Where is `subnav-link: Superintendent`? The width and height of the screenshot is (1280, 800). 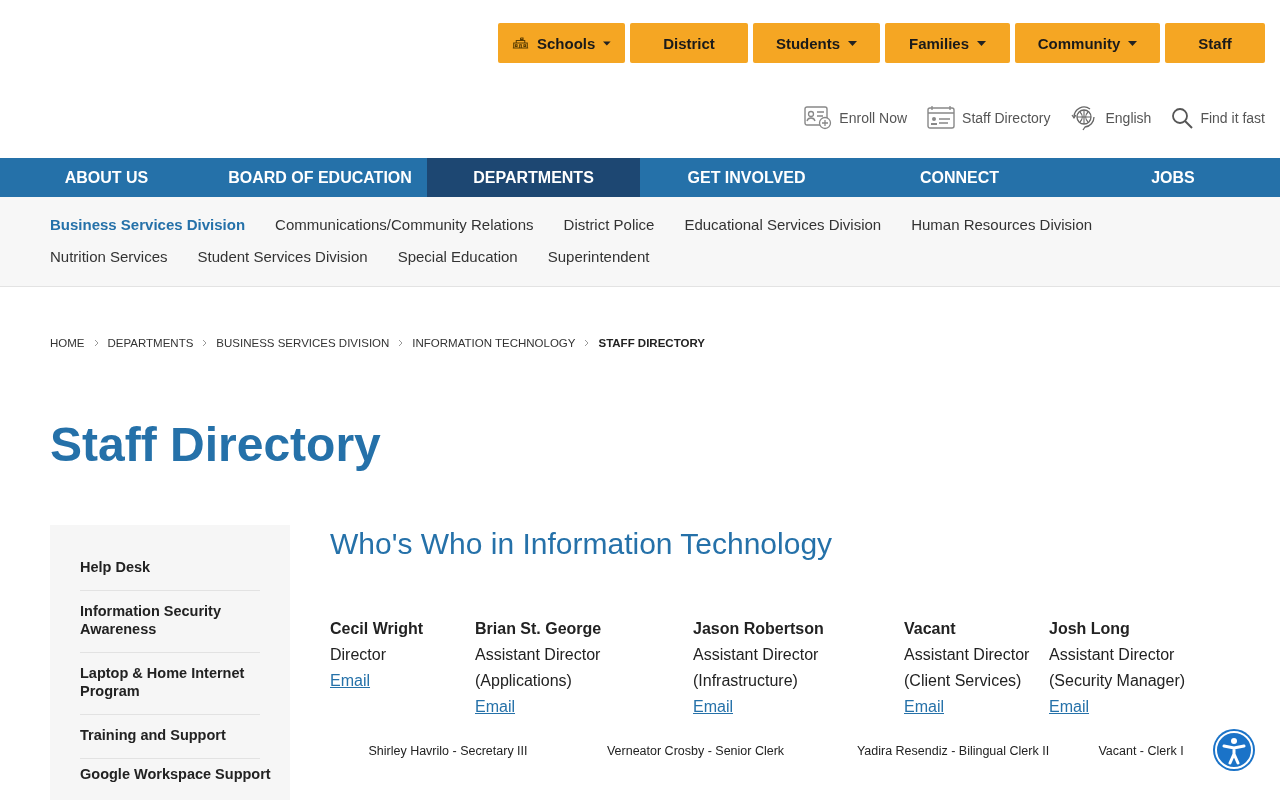 subnav-link: Superintendent is located at coordinates (598, 256).